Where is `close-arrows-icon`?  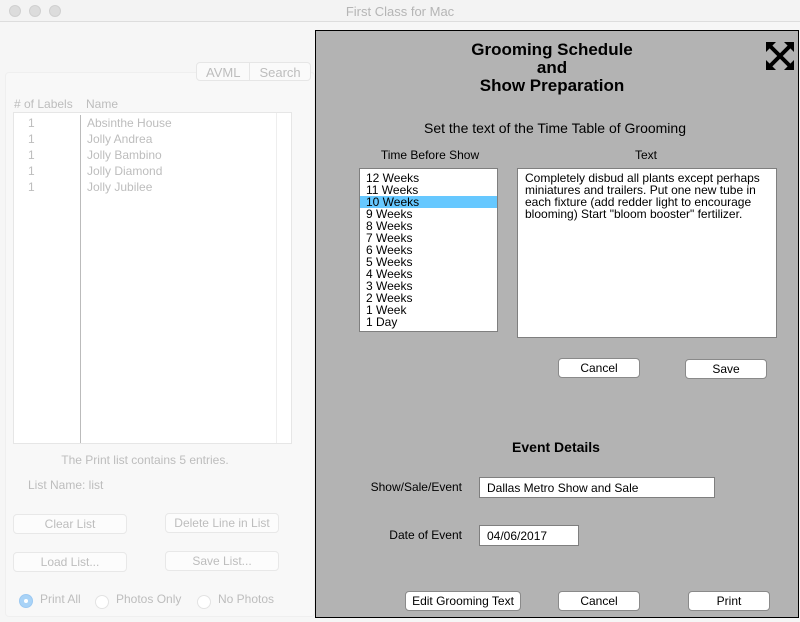 close-arrows-icon is located at coordinates (780, 56).